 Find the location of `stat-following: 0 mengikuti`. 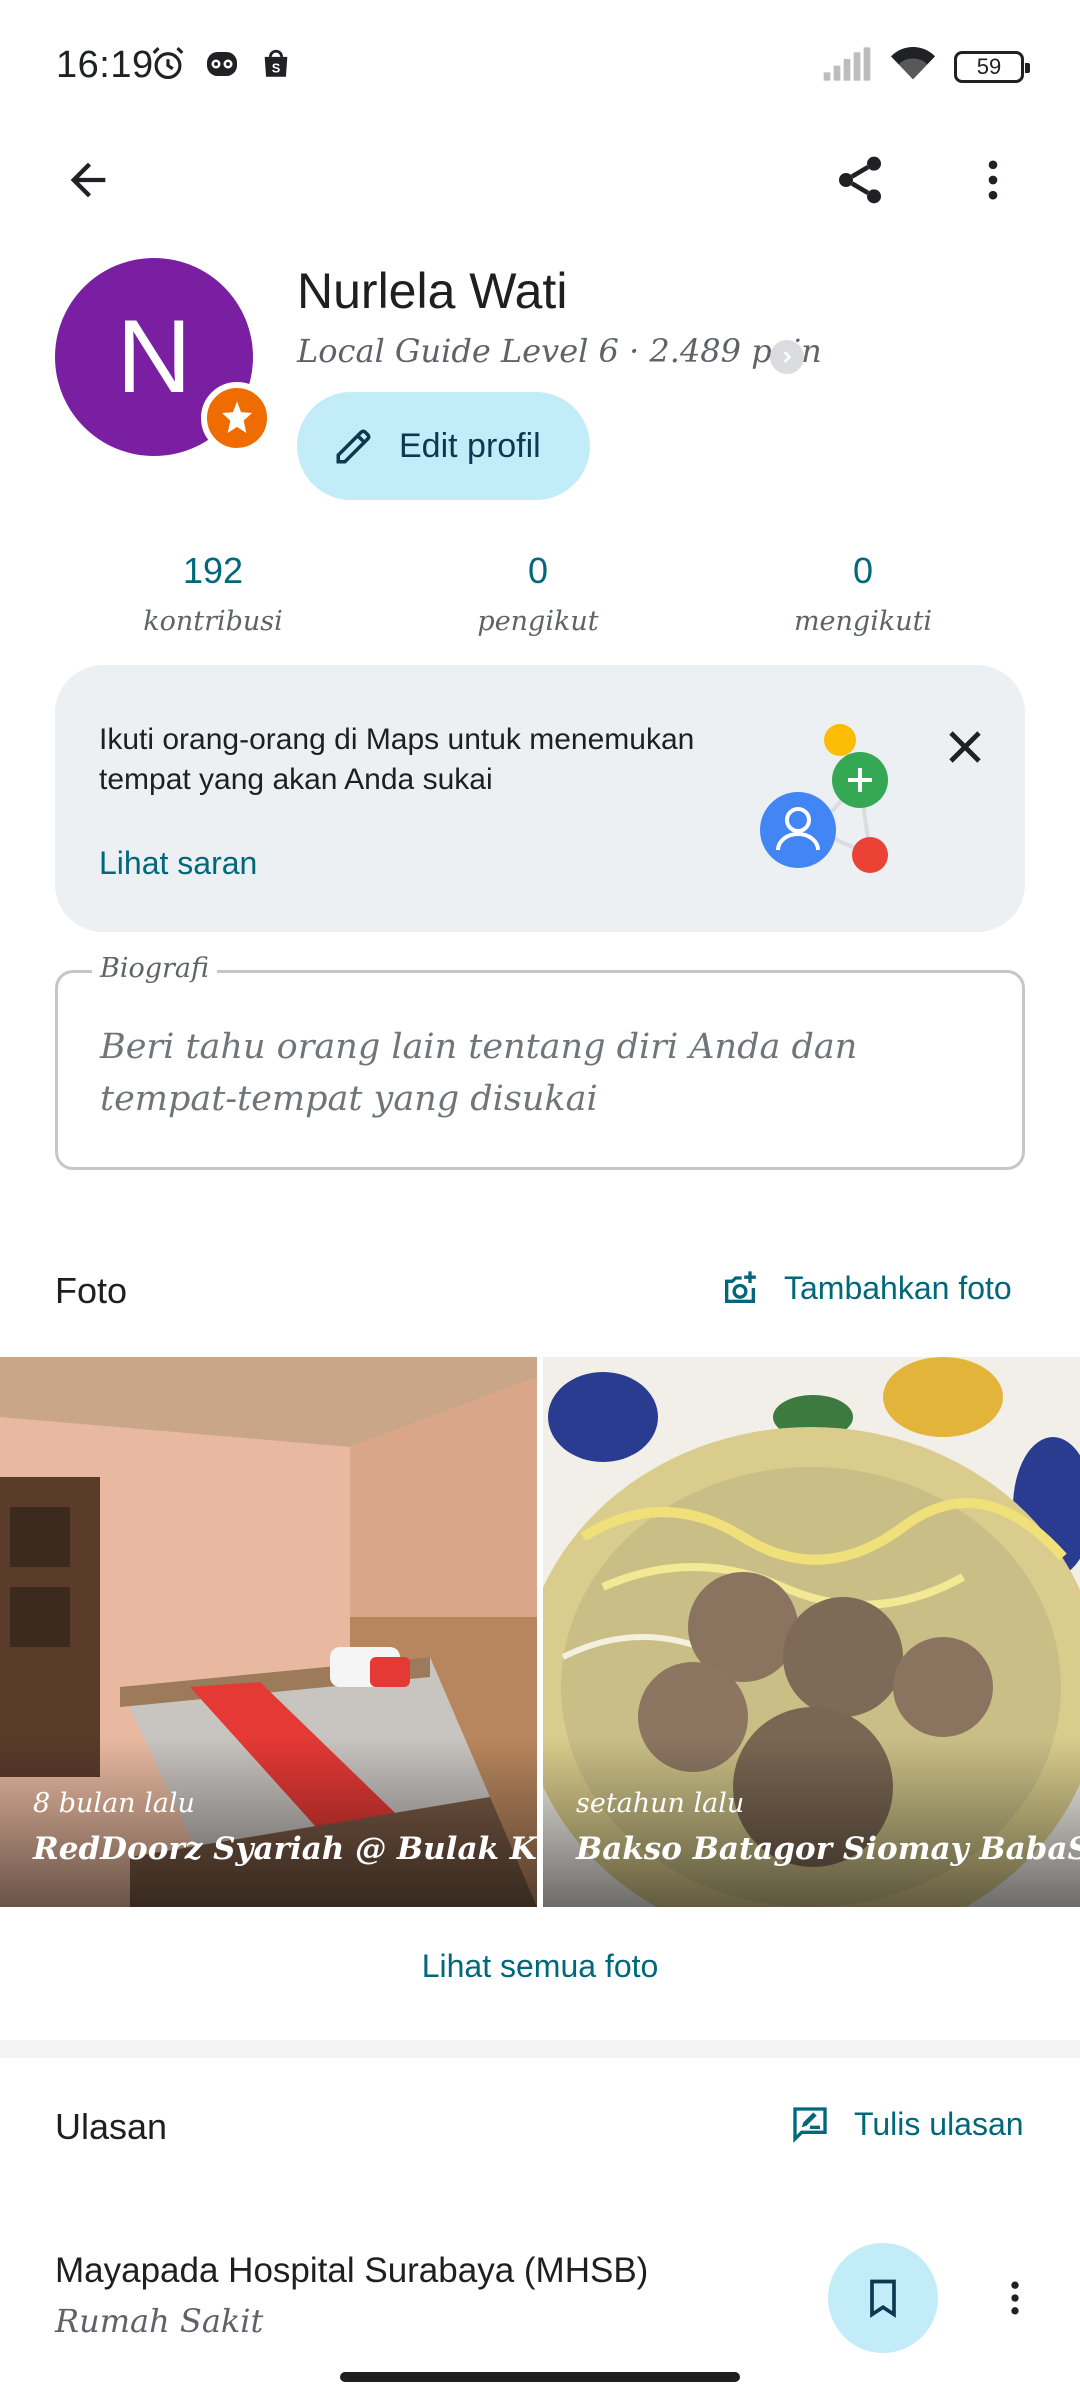

stat-following: 0 mengikuti is located at coordinates (863, 593).